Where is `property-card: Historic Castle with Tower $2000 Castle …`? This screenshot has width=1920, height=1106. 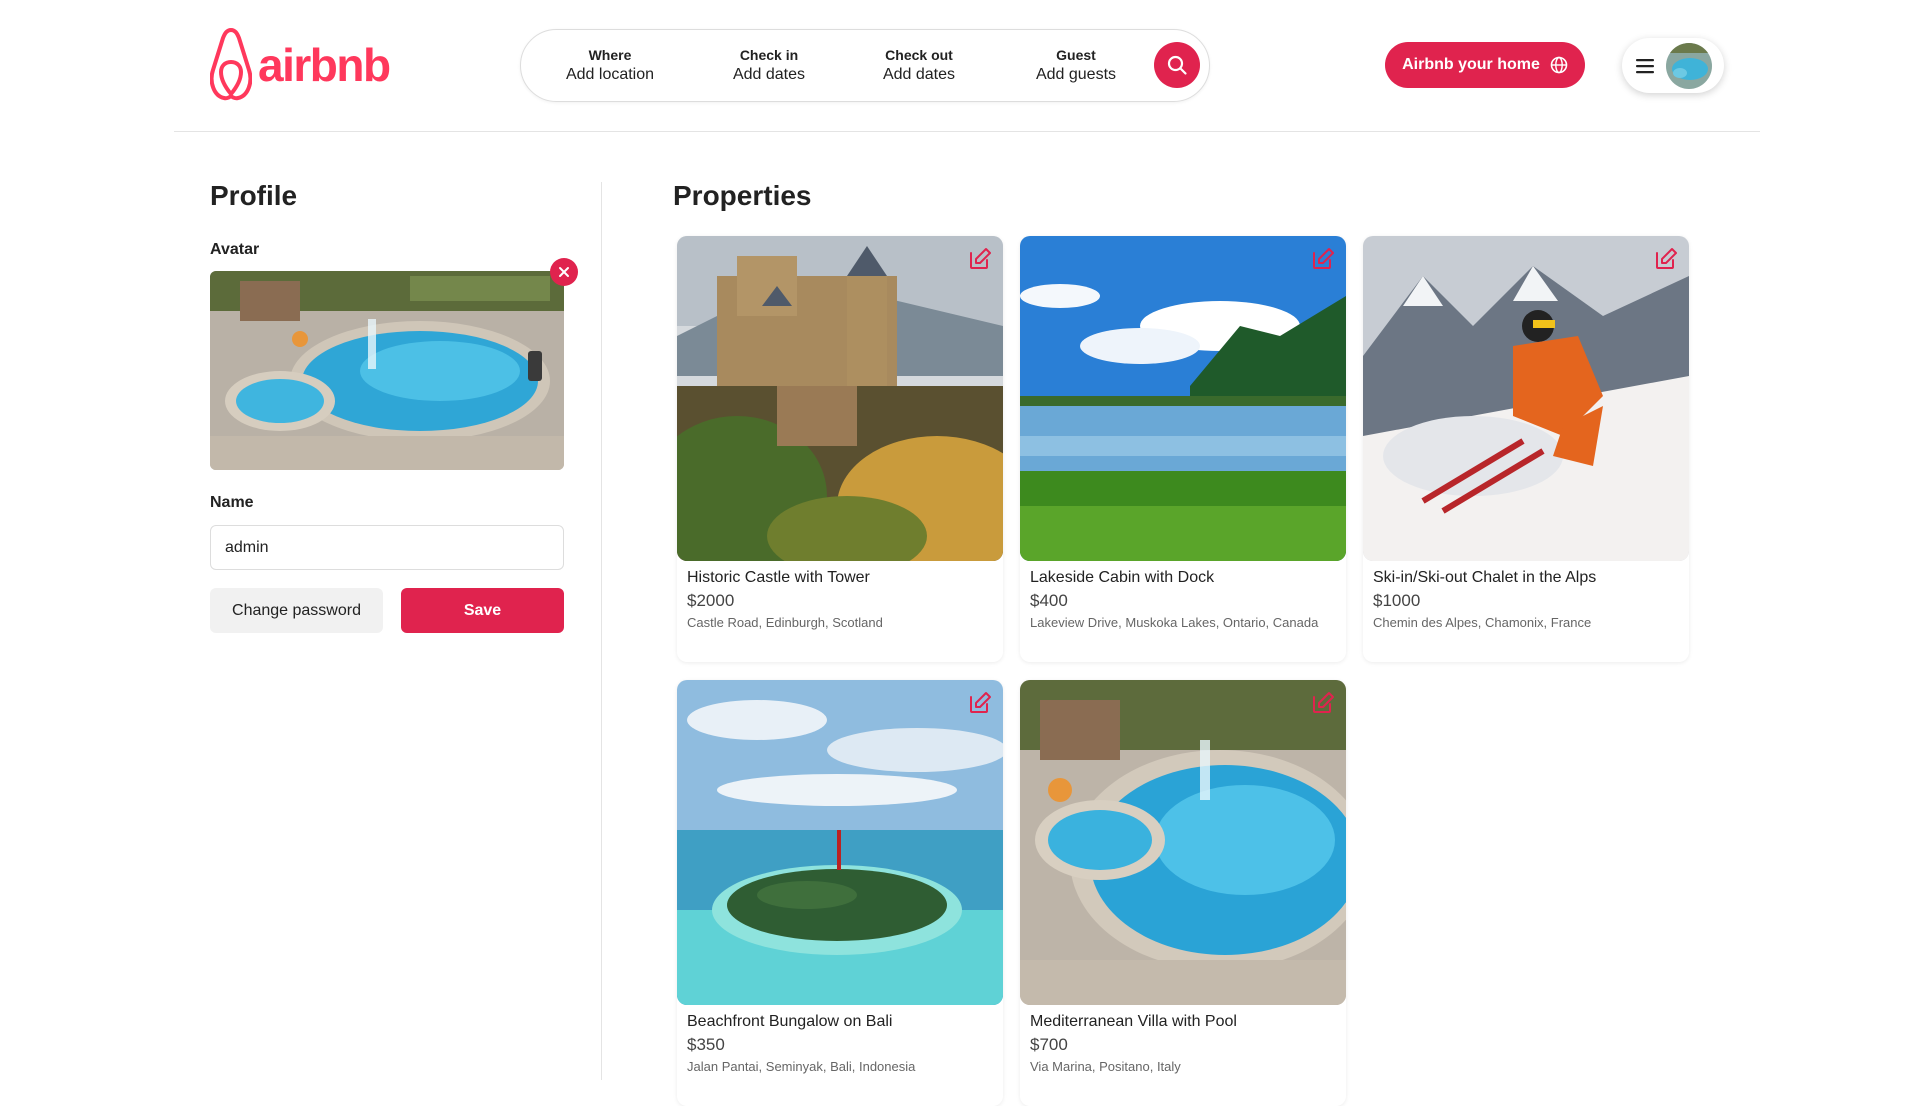 property-card: Historic Castle with Tower $2000 Castle … is located at coordinates (840, 449).